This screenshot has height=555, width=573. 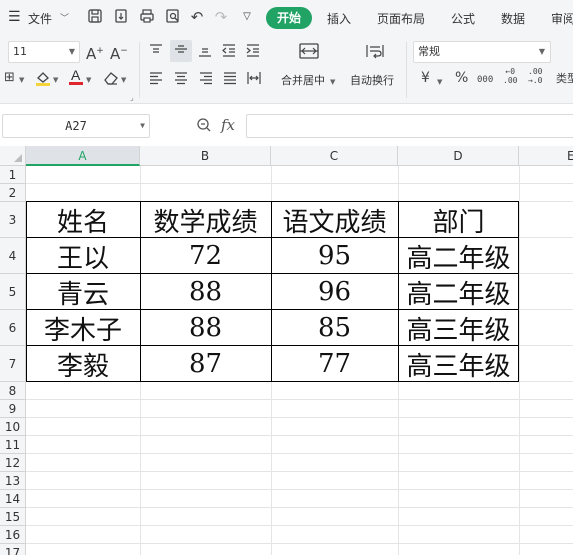 I want to click on increase-indent-icon, so click(x=253, y=52).